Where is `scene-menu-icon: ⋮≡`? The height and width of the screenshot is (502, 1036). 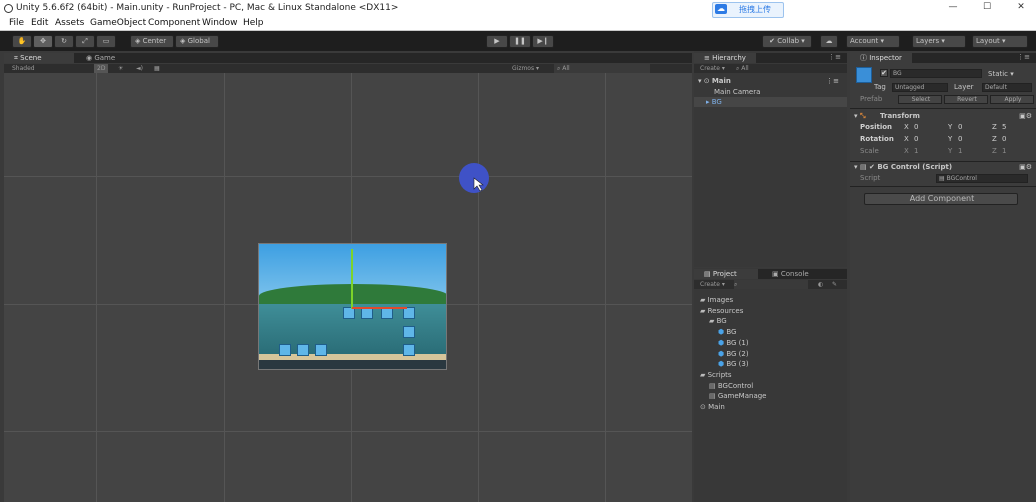 scene-menu-icon: ⋮≡ is located at coordinates (832, 81).